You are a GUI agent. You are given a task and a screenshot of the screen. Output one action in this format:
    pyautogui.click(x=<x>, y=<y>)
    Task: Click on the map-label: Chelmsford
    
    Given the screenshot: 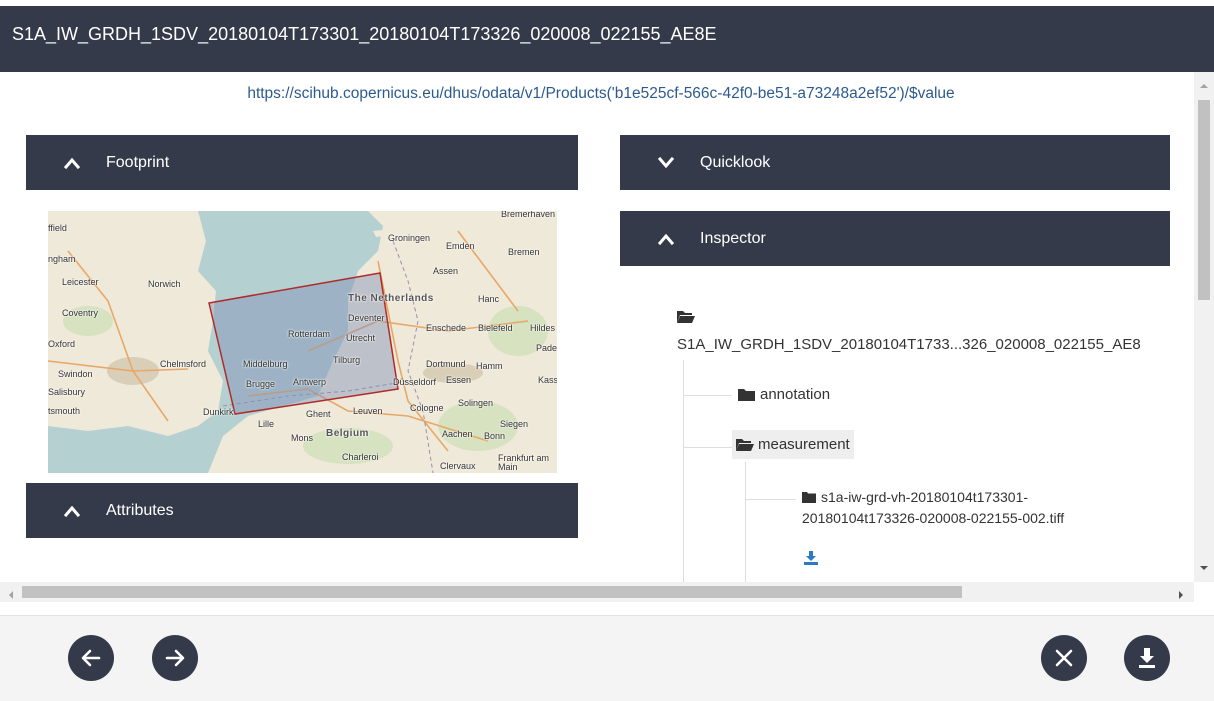 What is the action you would take?
    pyautogui.click(x=183, y=364)
    